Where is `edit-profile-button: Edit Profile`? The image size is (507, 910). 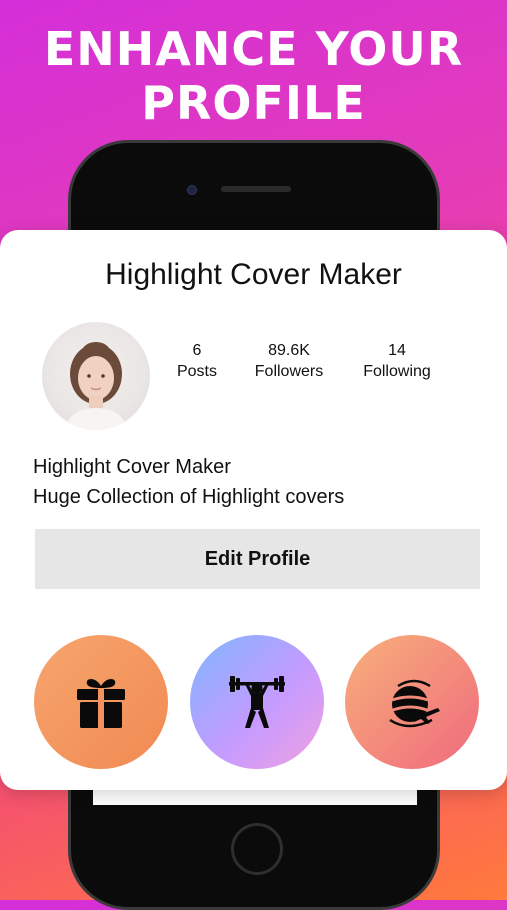
edit-profile-button: Edit Profile is located at coordinates (257, 559).